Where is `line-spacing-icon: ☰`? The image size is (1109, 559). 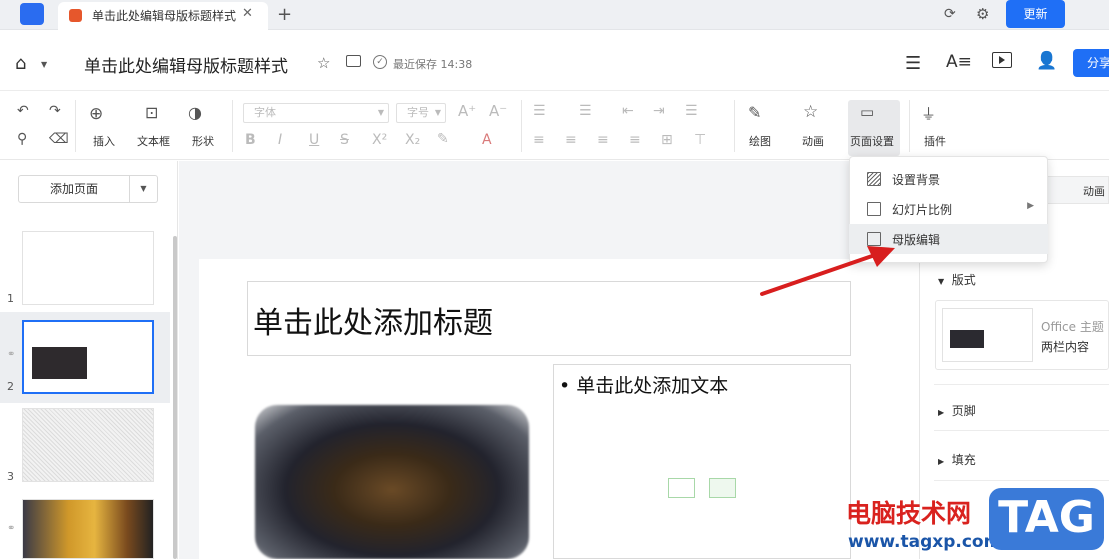 line-spacing-icon: ☰ is located at coordinates (691, 111).